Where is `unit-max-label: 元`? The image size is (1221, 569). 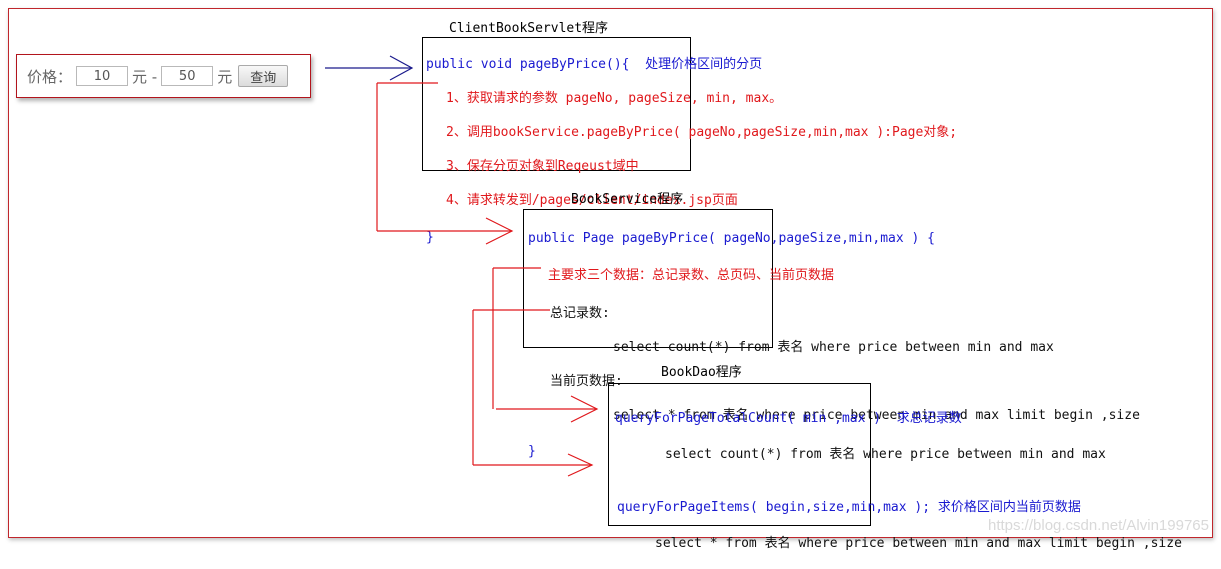 unit-max-label: 元 is located at coordinates (225, 76).